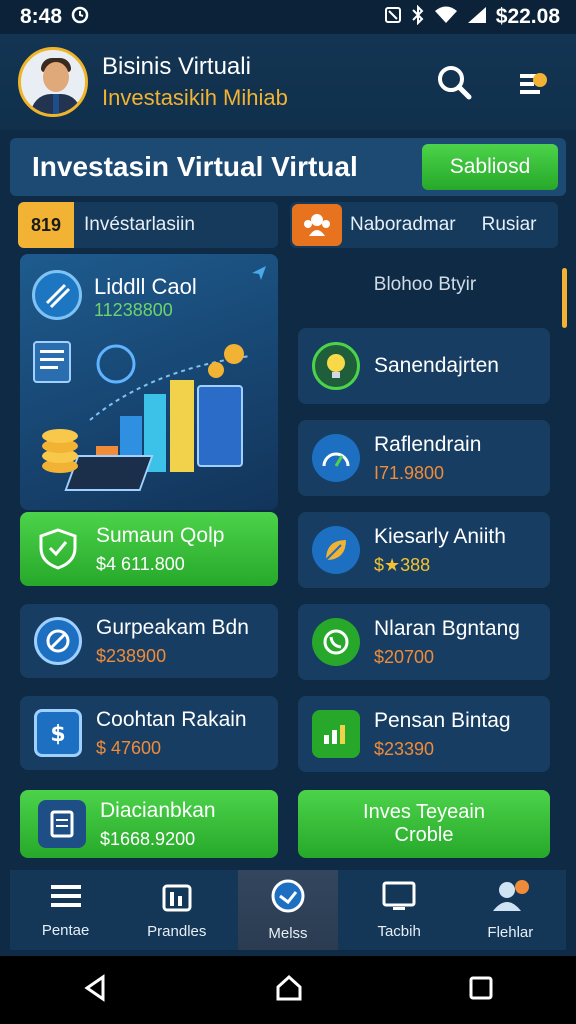 The height and width of the screenshot is (1024, 576). Describe the element at coordinates (62, 824) in the screenshot. I see `document-icon` at that location.